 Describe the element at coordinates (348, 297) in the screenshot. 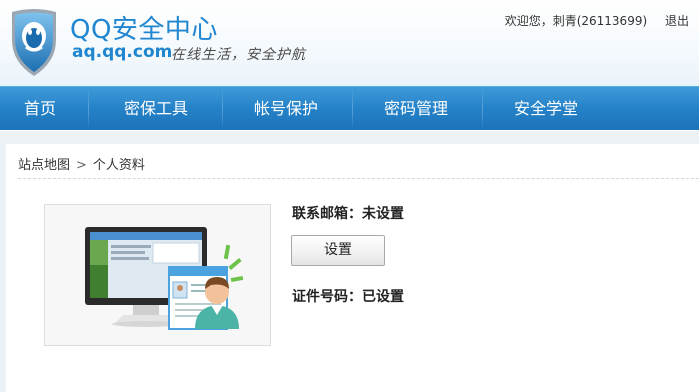

I see `id-number-status-label: 证件号码：已设置` at that location.